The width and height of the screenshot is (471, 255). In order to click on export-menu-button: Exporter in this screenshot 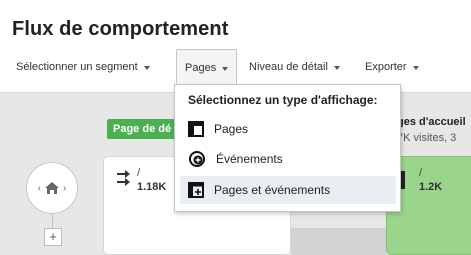, I will do `click(392, 66)`.